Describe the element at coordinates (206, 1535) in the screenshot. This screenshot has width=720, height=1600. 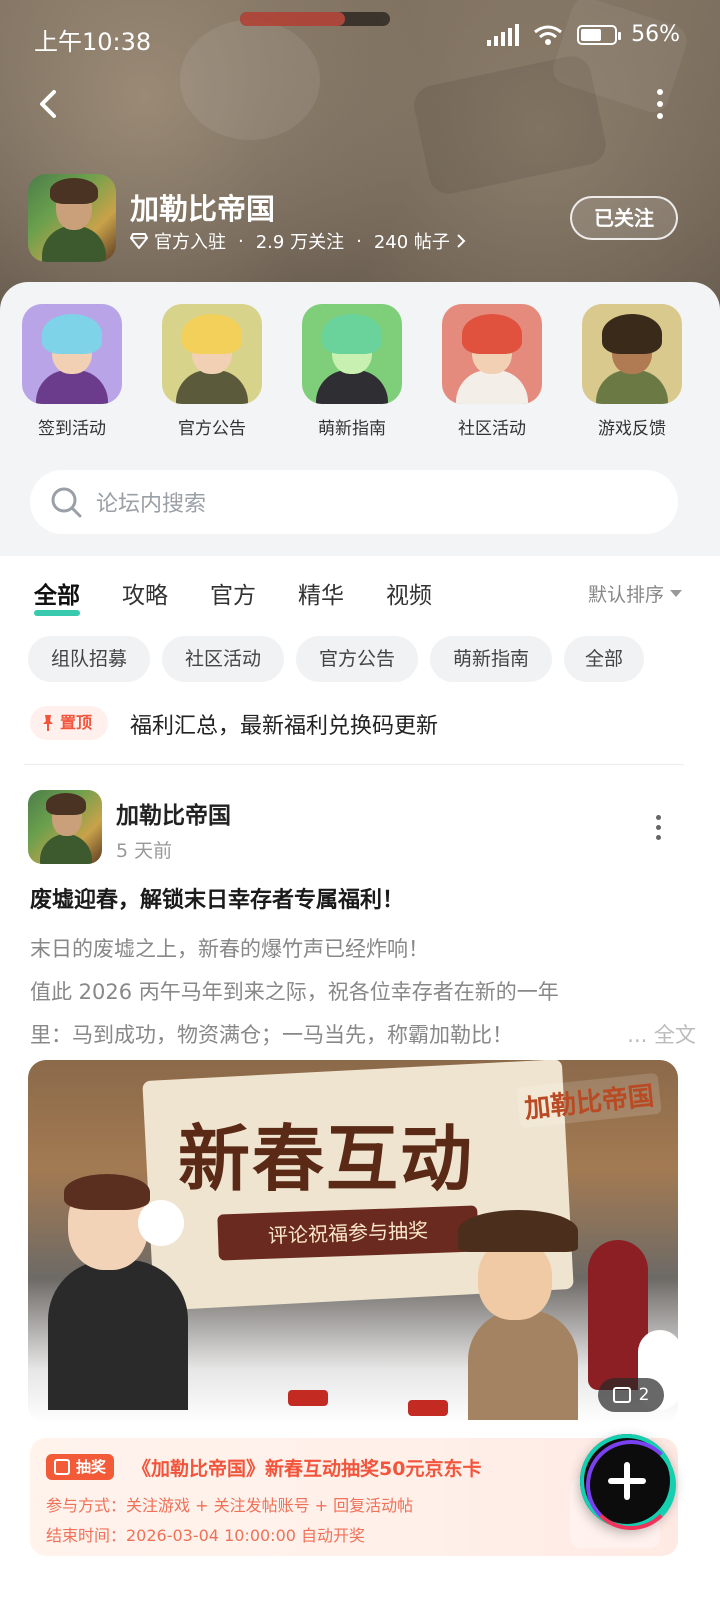
I see `lottery-end-time: 结束时间：2026-03-04 10:00:00 自动开奖` at that location.